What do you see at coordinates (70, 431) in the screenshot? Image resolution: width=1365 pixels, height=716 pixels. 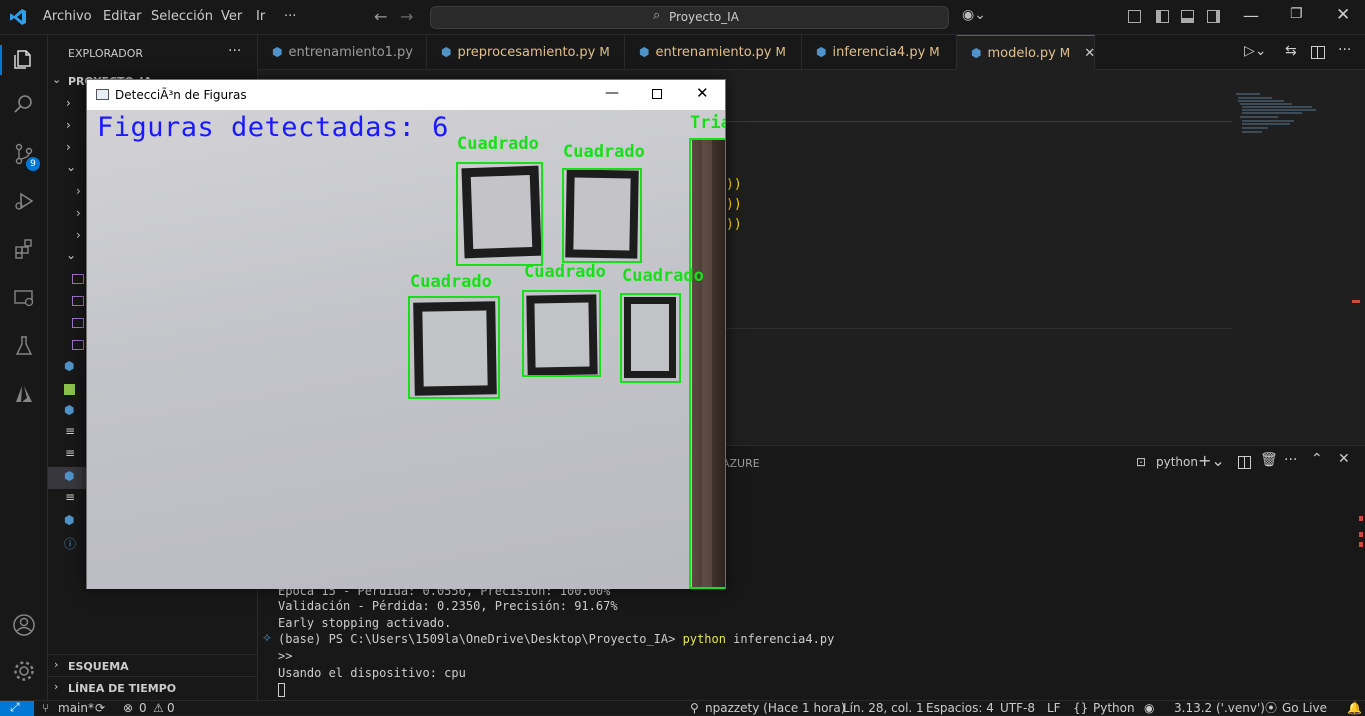 I see `text-file-icon: ≡` at bounding box center [70, 431].